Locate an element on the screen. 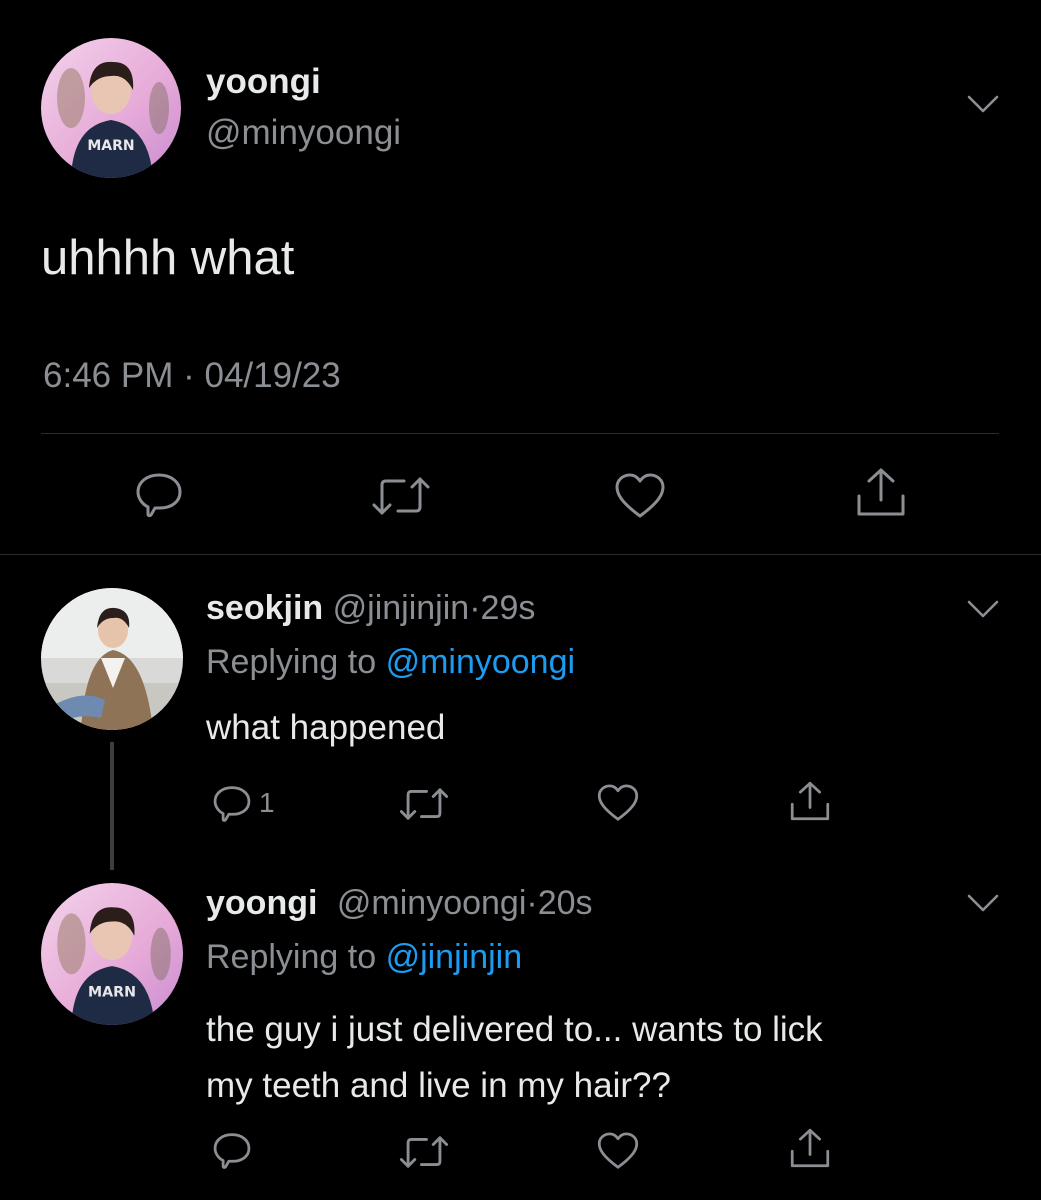 The height and width of the screenshot is (1200, 1041). reply-age: 29s is located at coordinates (508, 608).